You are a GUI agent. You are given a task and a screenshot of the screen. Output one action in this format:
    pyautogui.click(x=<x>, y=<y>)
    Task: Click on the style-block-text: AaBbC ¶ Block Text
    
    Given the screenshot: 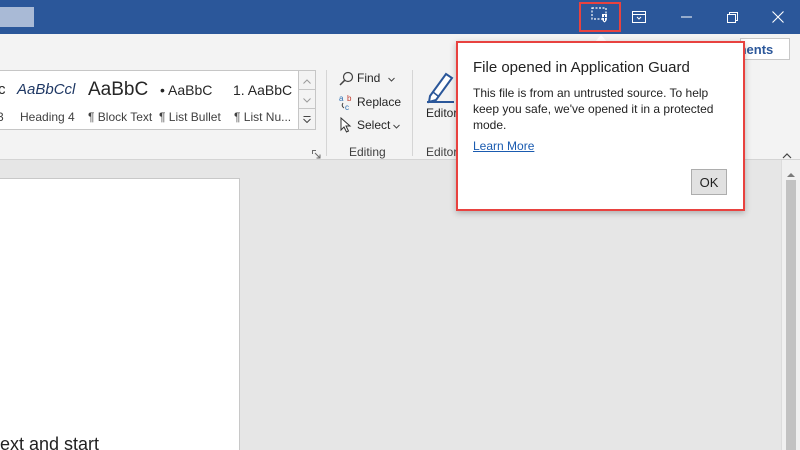 What is the action you would take?
    pyautogui.click(x=119, y=100)
    